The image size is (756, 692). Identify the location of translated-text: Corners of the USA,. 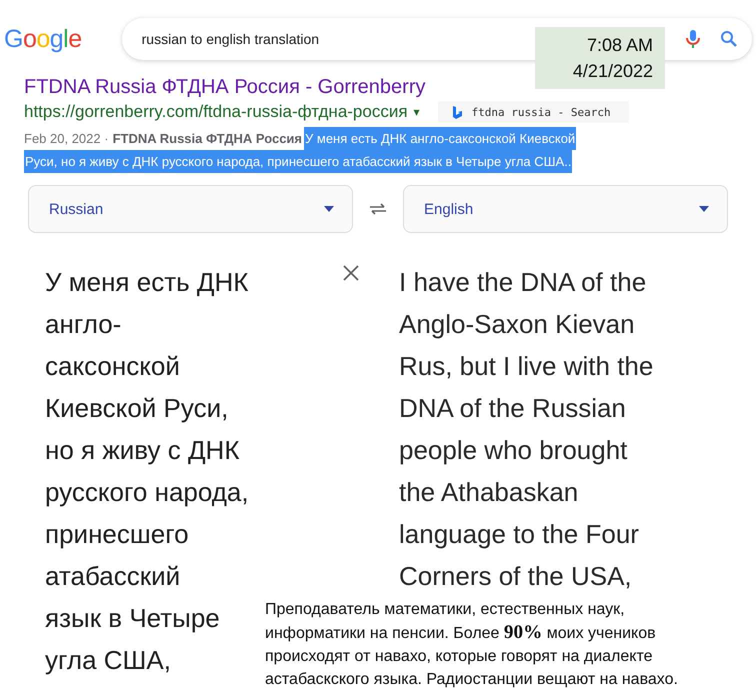
(515, 576).